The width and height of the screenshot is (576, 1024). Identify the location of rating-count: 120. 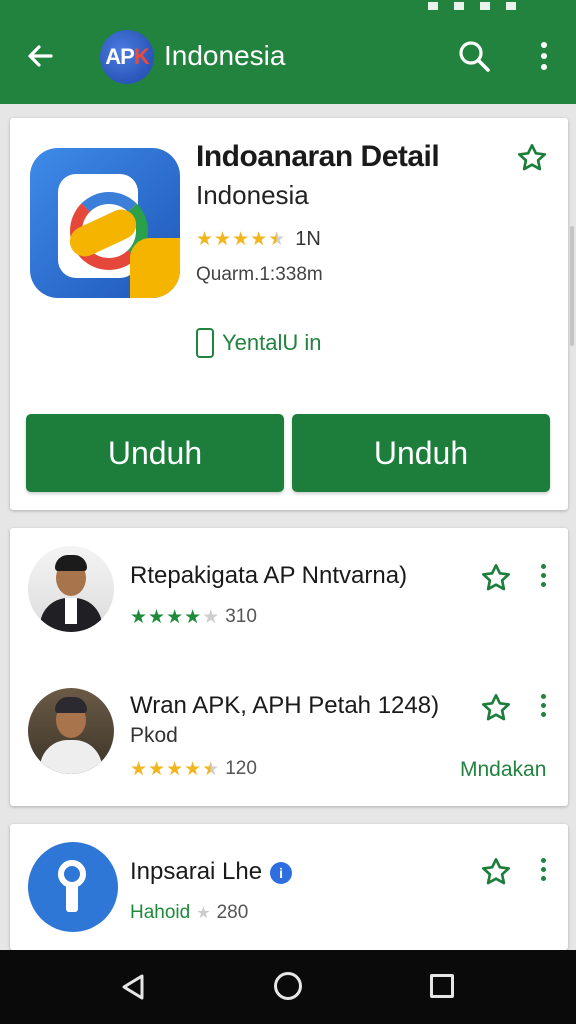
(241, 768).